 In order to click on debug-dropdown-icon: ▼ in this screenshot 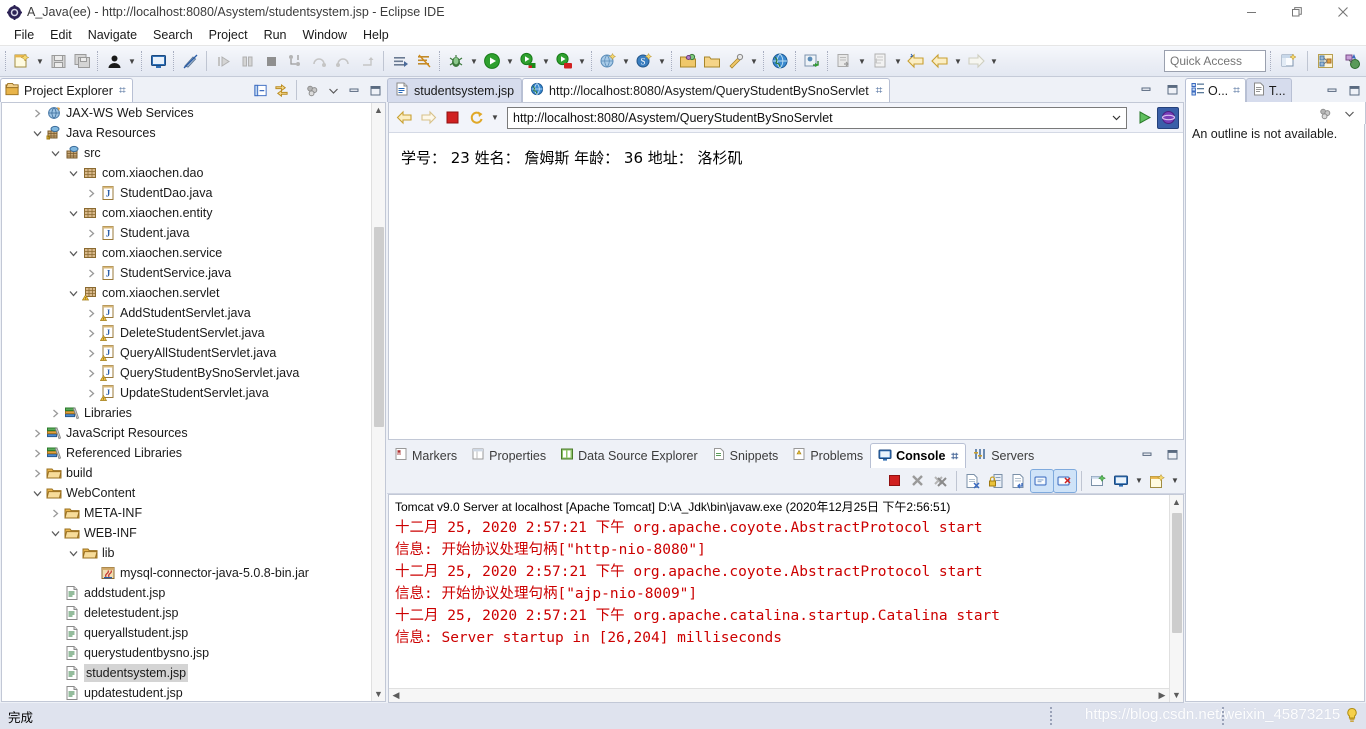, I will do `click(474, 61)`.